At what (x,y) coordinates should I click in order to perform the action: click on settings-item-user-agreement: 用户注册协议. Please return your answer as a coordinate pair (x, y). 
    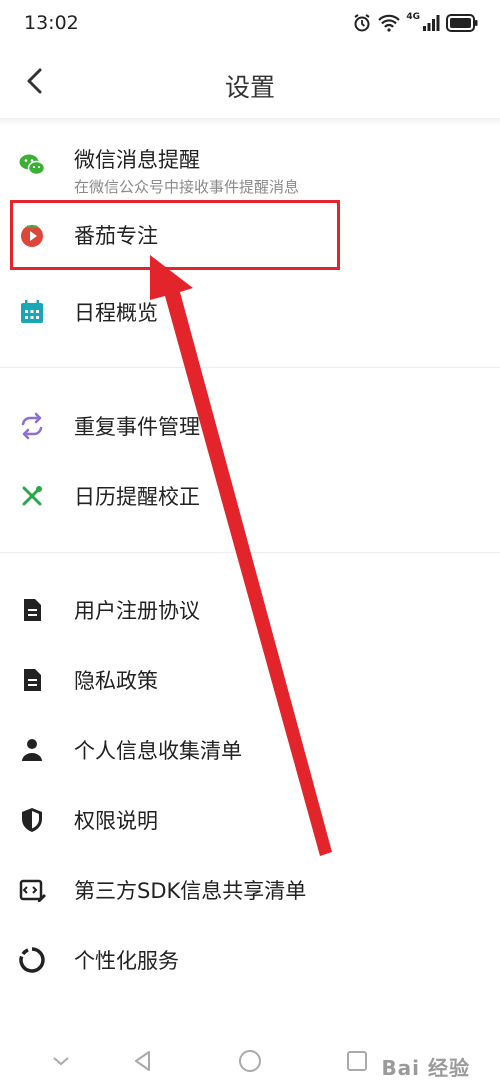
    Looking at the image, I should click on (250, 610).